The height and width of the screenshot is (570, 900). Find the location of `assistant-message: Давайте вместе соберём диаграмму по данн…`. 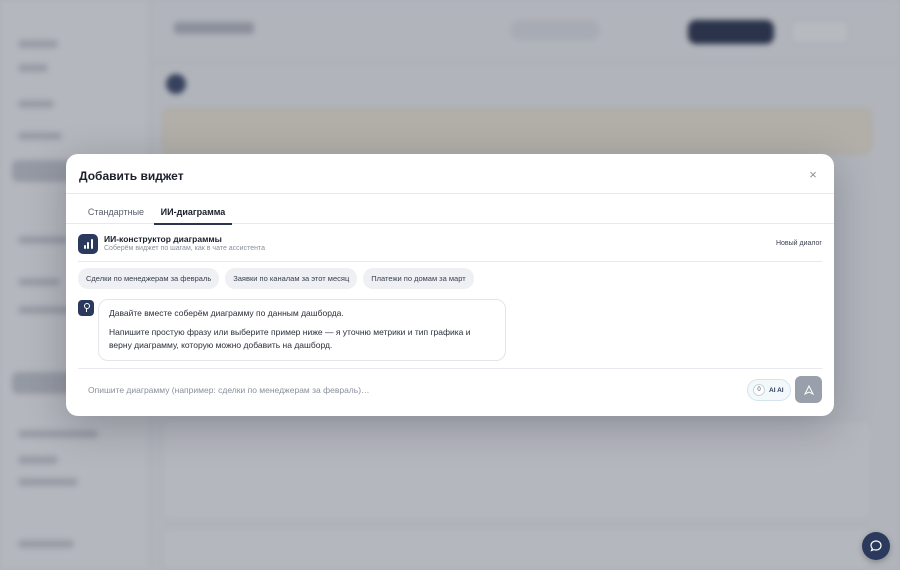

assistant-message: Давайте вместе соберём диаграмму по данн… is located at coordinates (302, 330).